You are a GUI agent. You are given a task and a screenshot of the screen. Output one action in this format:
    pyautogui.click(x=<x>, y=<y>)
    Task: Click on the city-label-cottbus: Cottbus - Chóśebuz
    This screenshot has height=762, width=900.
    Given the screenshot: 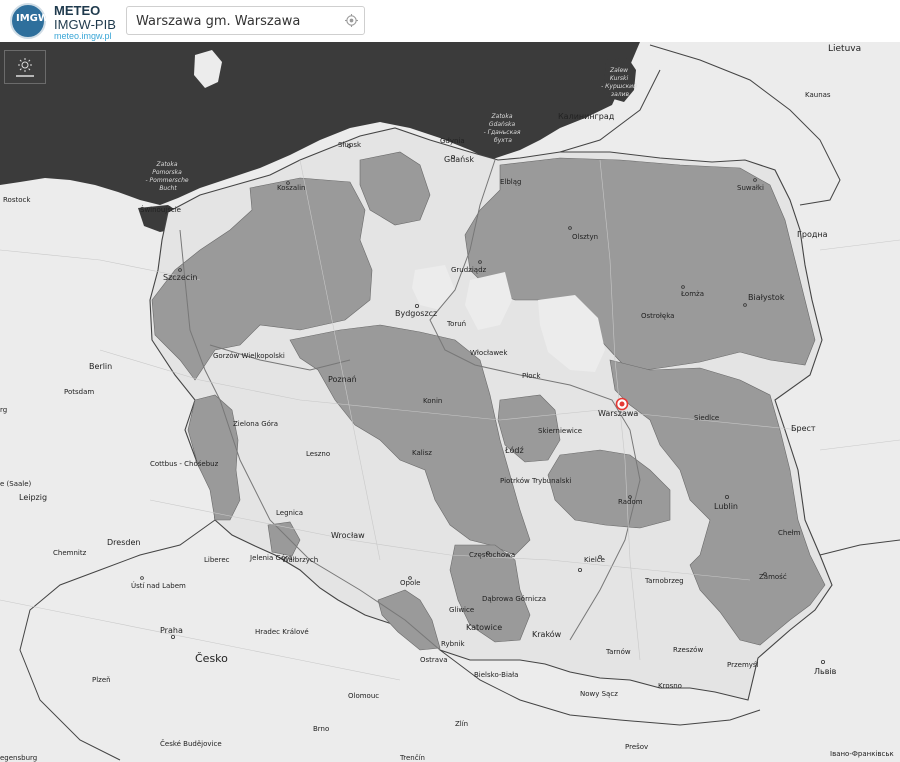 What is the action you would take?
    pyautogui.click(x=184, y=464)
    